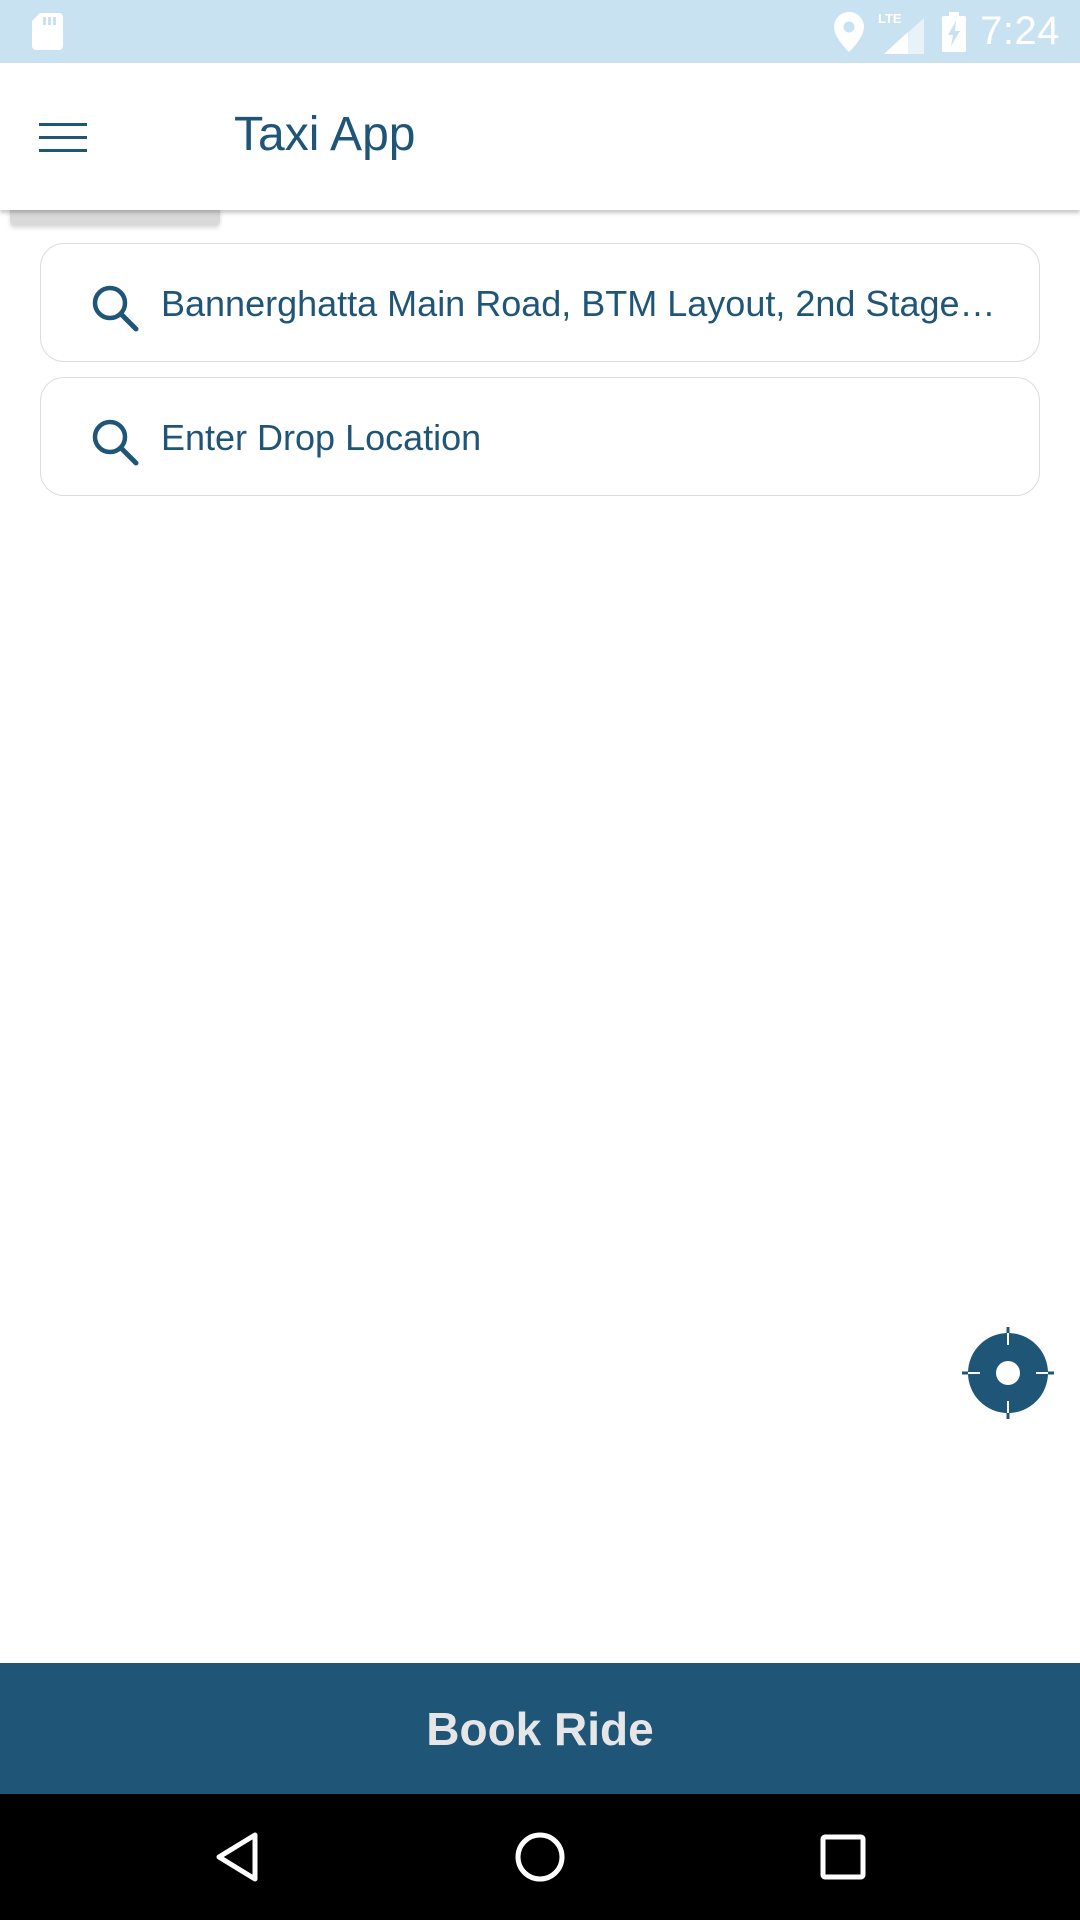 Image resolution: width=1080 pixels, height=1920 pixels. What do you see at coordinates (321, 437) in the screenshot?
I see `drop-location-placeholder: Enter Drop Location` at bounding box center [321, 437].